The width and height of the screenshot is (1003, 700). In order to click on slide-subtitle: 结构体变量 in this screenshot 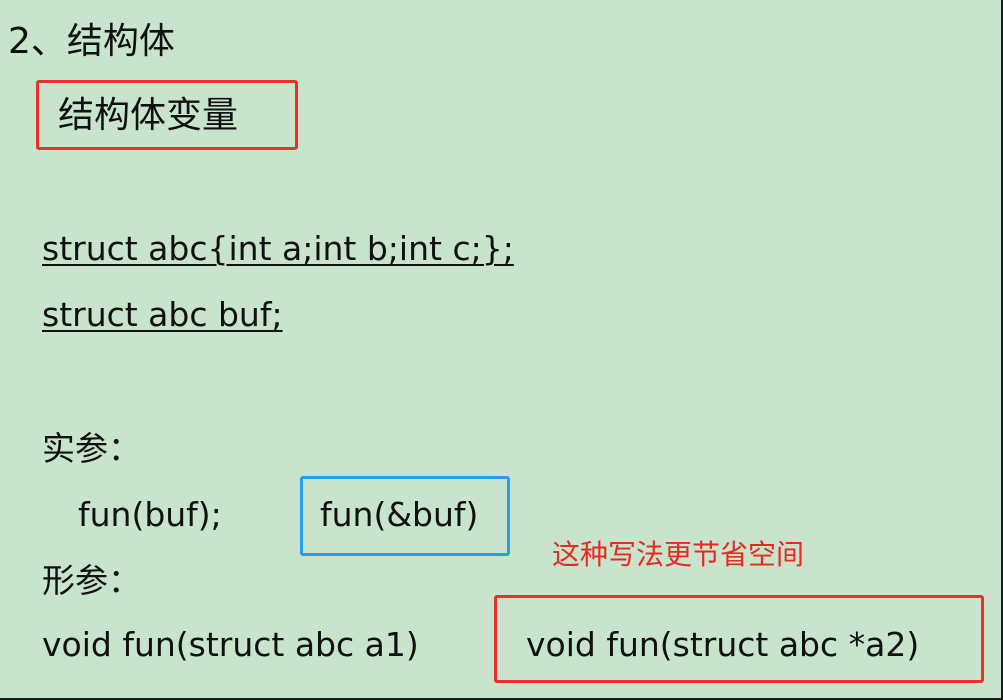, I will do `click(148, 115)`.